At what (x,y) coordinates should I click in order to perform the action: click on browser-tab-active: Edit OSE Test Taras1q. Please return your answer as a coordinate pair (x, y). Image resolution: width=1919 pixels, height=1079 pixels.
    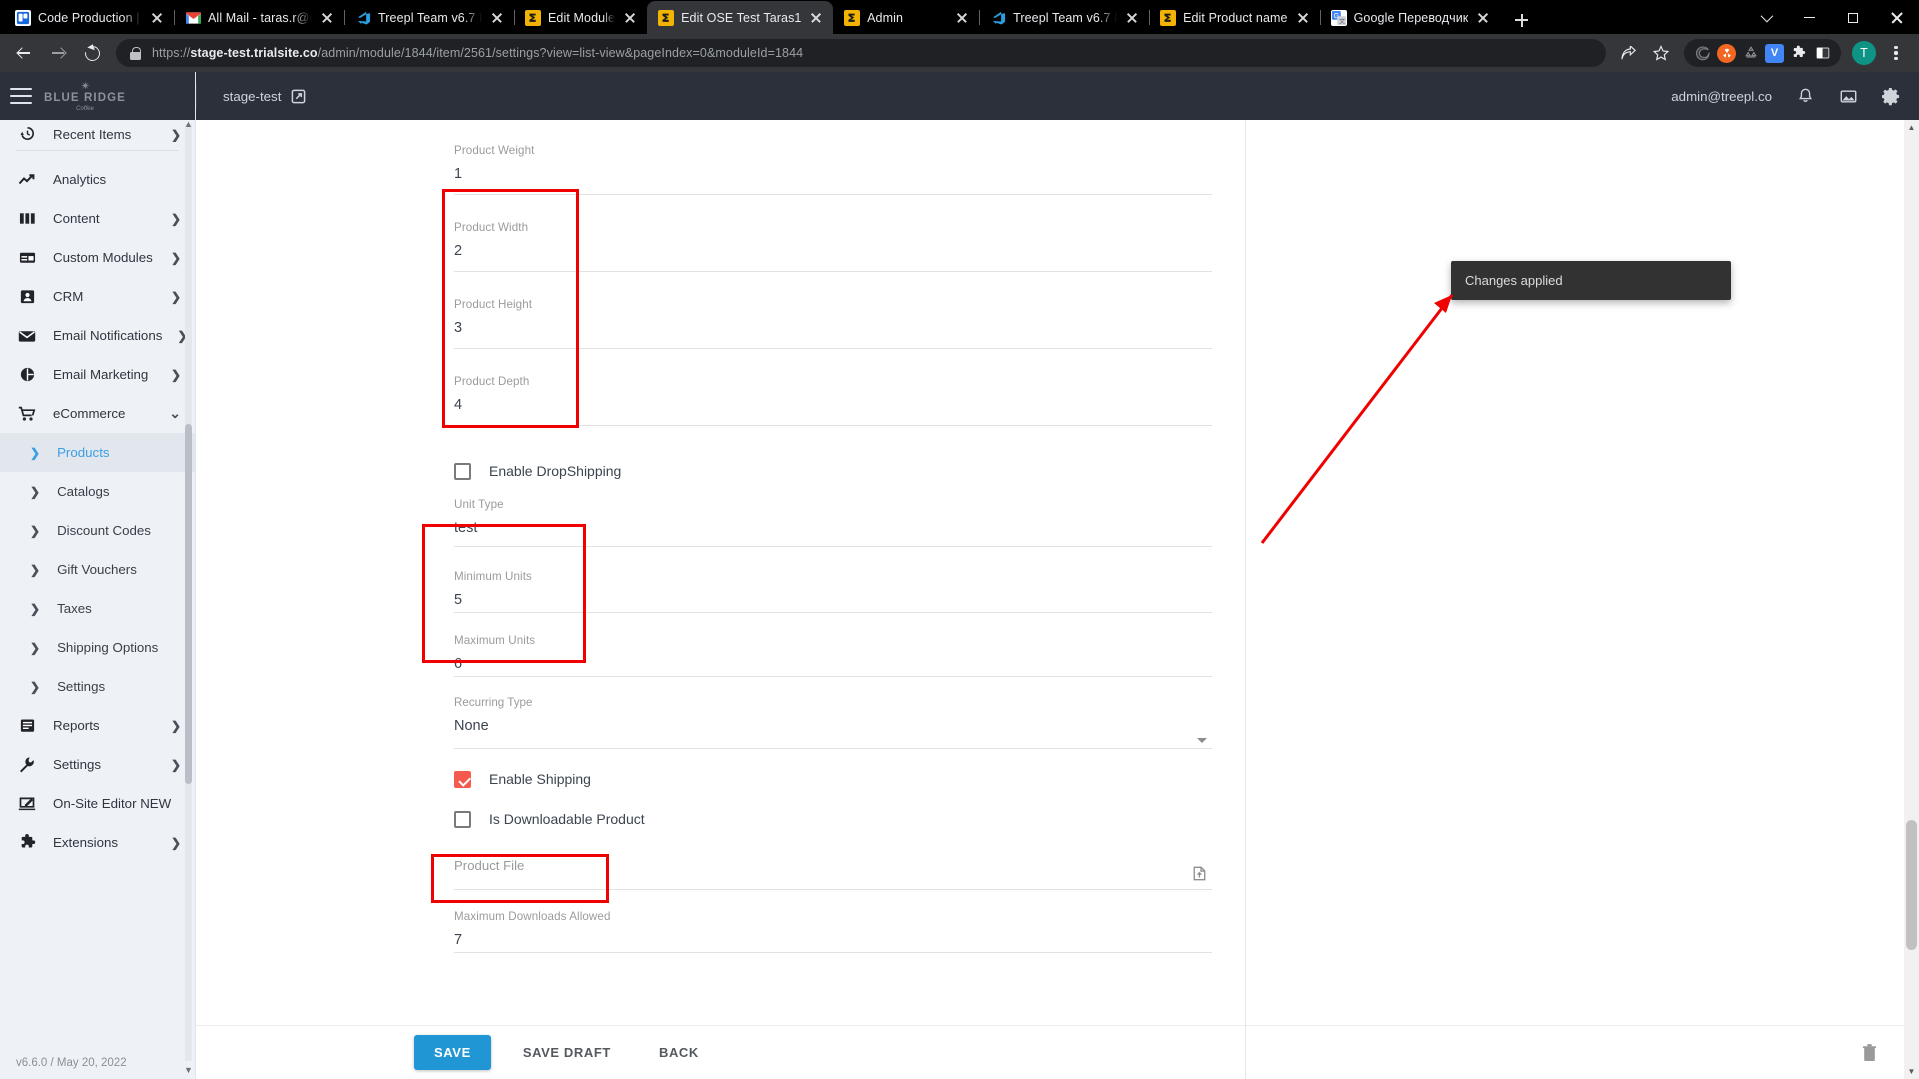
    Looking at the image, I should click on (740, 17).